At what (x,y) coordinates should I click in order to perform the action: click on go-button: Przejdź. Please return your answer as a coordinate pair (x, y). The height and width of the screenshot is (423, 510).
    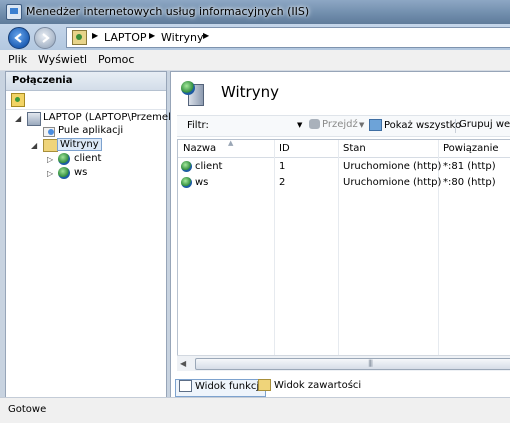
    Looking at the image, I should click on (333, 124).